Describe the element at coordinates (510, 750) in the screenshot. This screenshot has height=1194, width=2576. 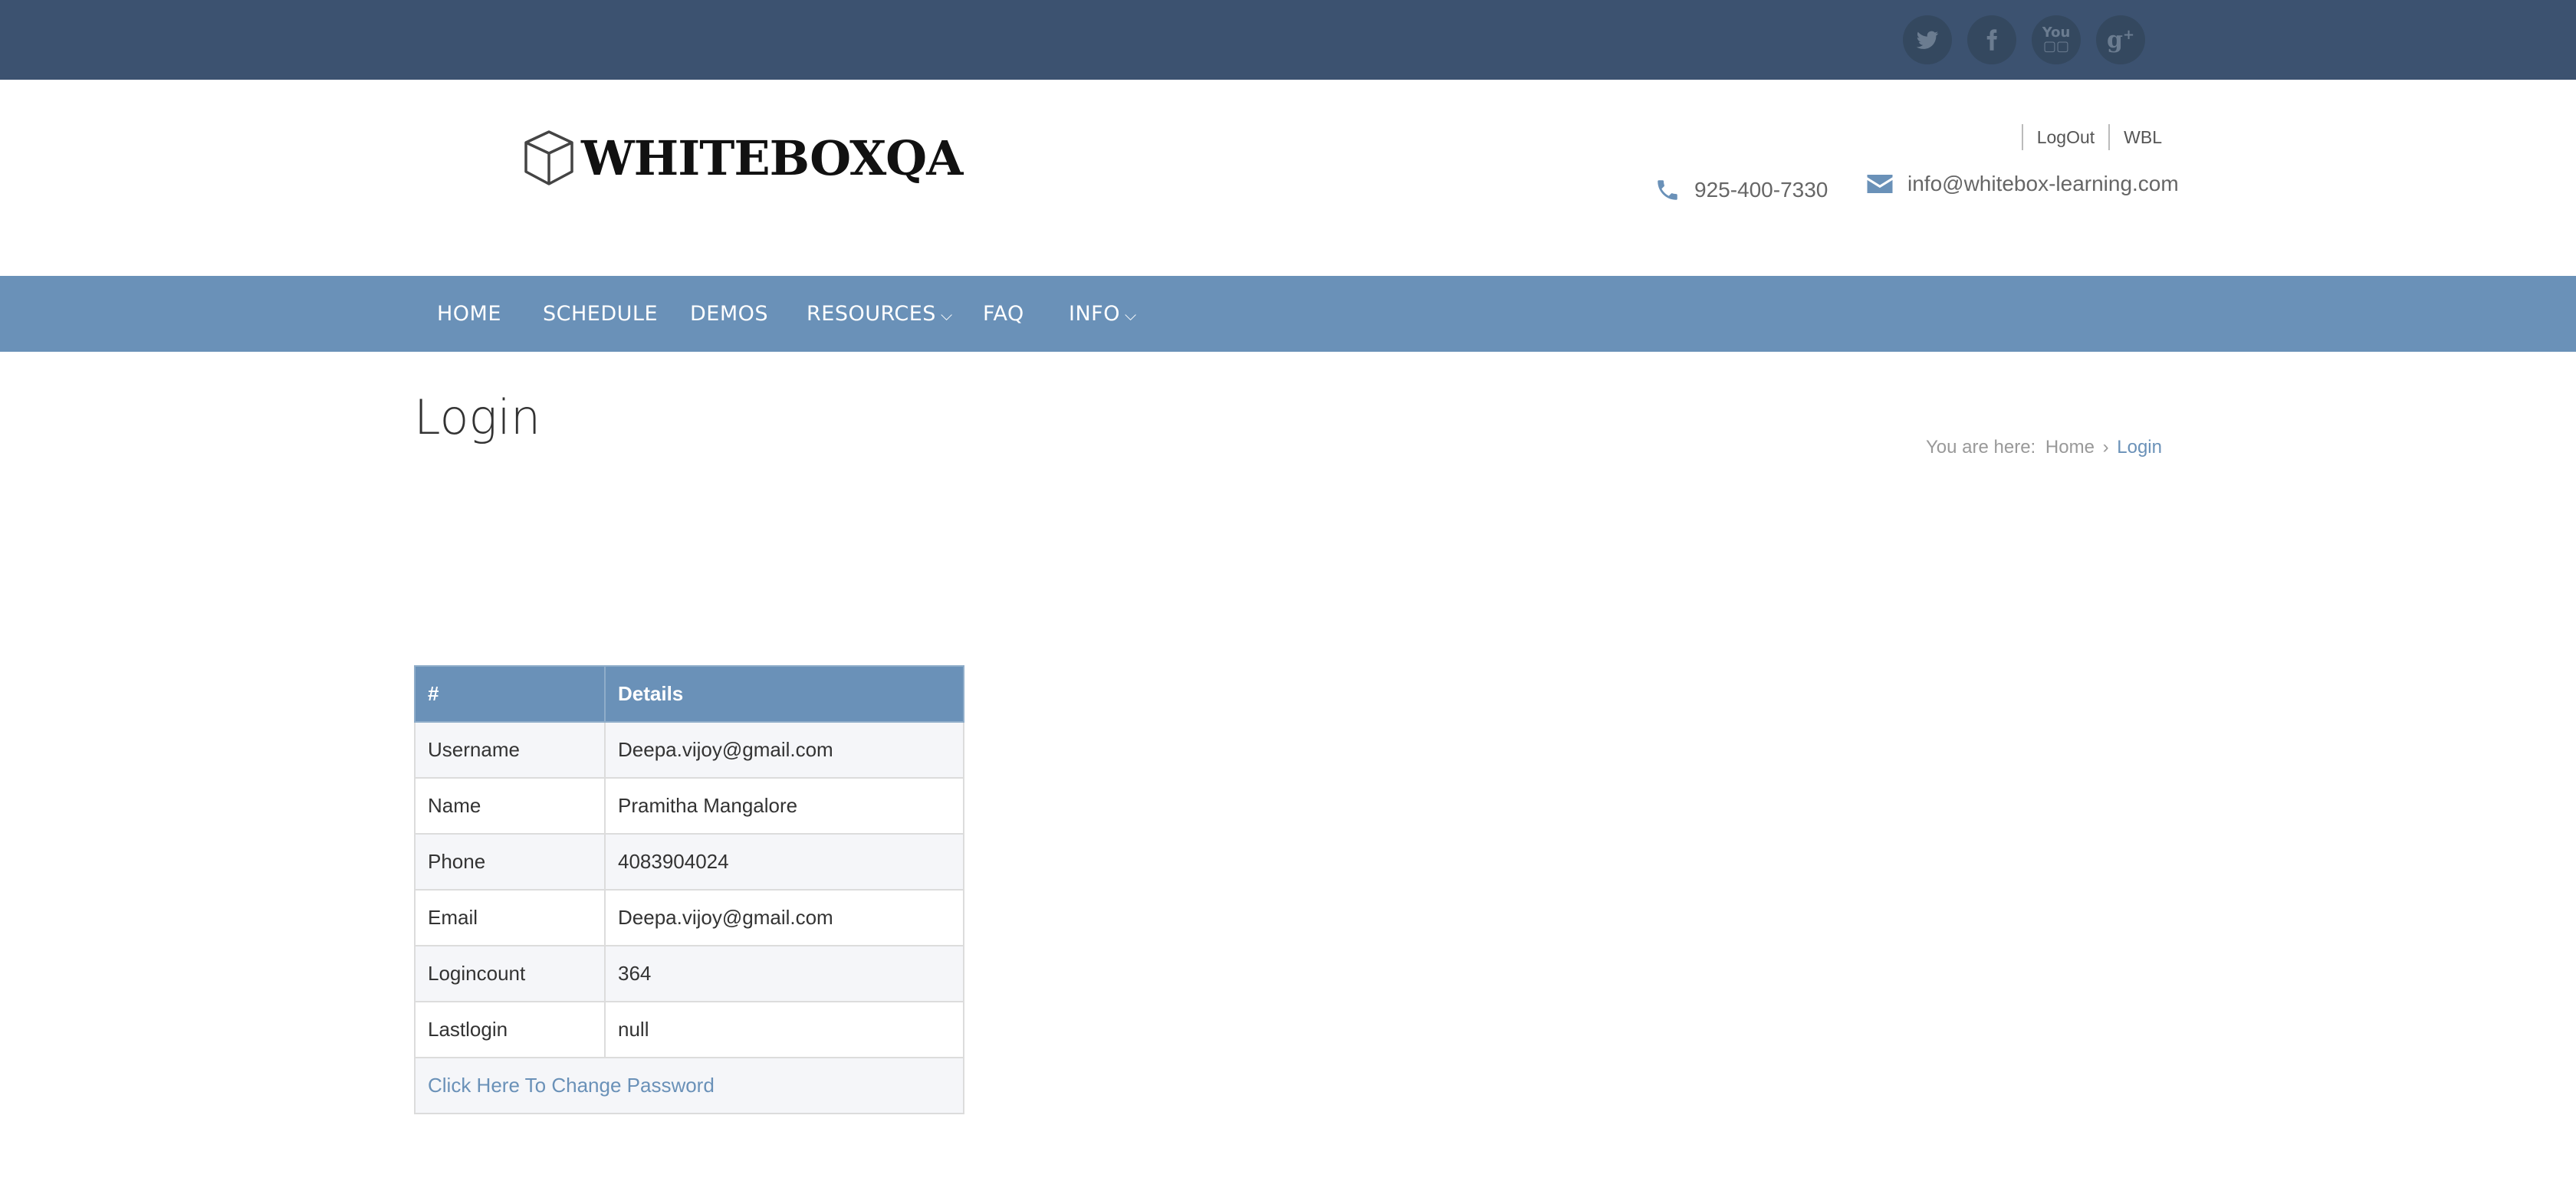
I see `row-label: Username` at that location.